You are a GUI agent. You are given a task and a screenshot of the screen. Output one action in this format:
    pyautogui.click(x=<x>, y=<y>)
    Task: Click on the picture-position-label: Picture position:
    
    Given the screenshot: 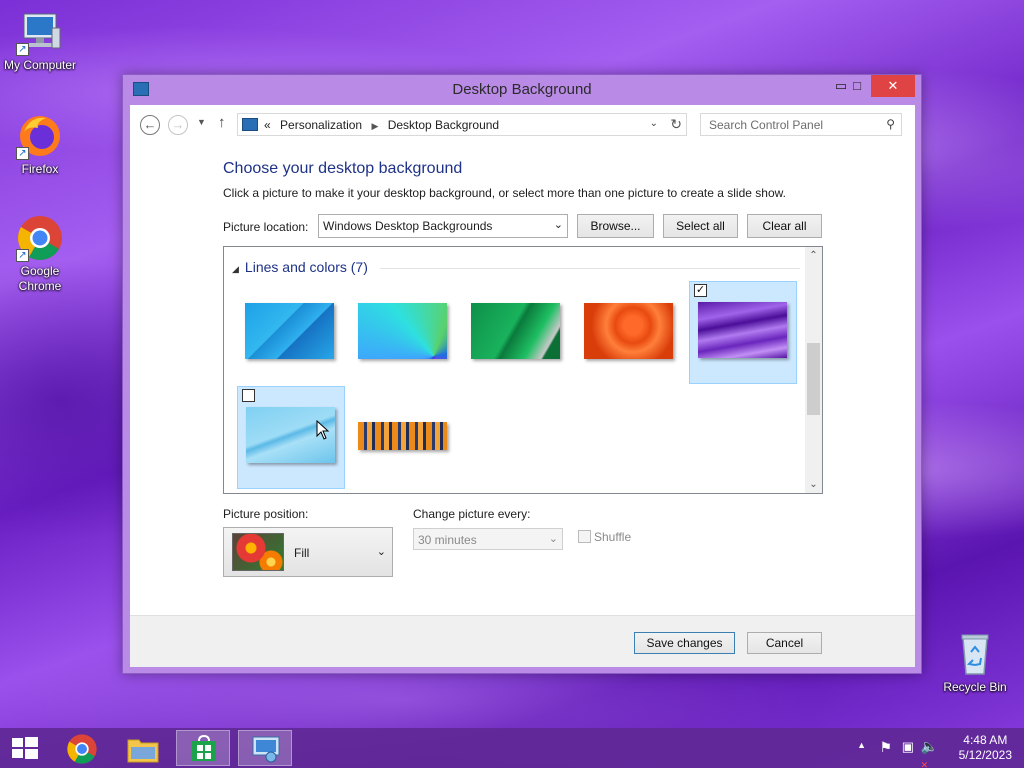 What is the action you would take?
    pyautogui.click(x=266, y=514)
    